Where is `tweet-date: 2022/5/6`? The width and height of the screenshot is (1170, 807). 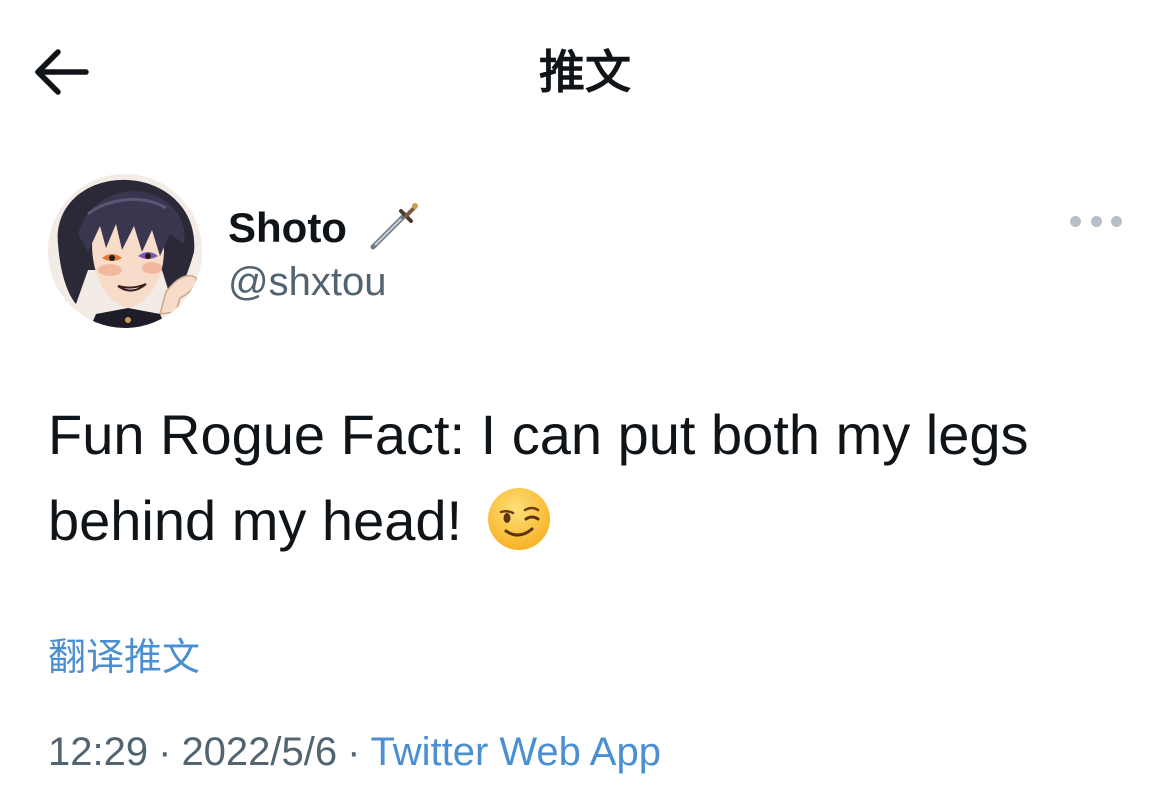
tweet-date: 2022/5/6 is located at coordinates (259, 752).